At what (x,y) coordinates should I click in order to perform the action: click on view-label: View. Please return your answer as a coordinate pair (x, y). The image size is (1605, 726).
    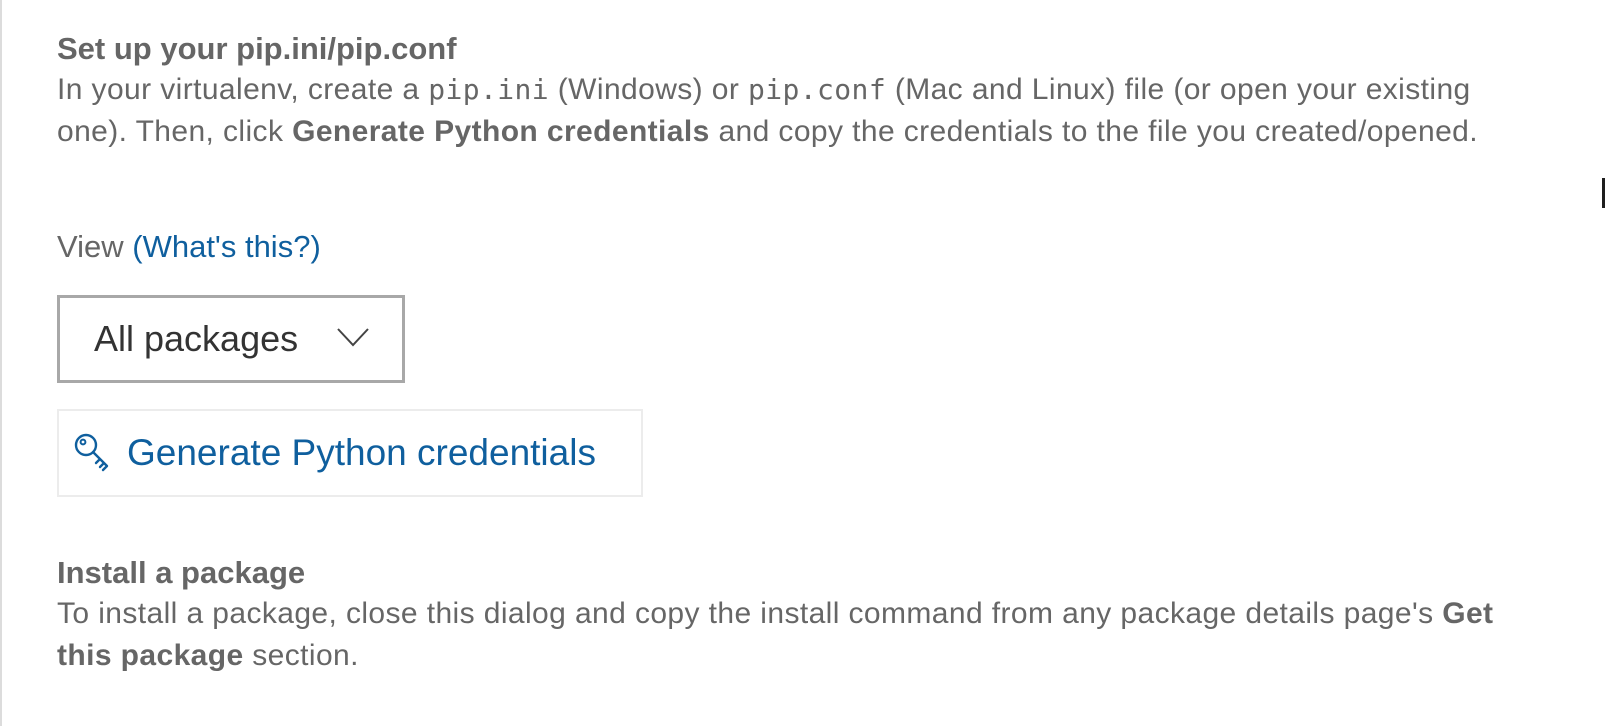
    Looking at the image, I should click on (95, 246).